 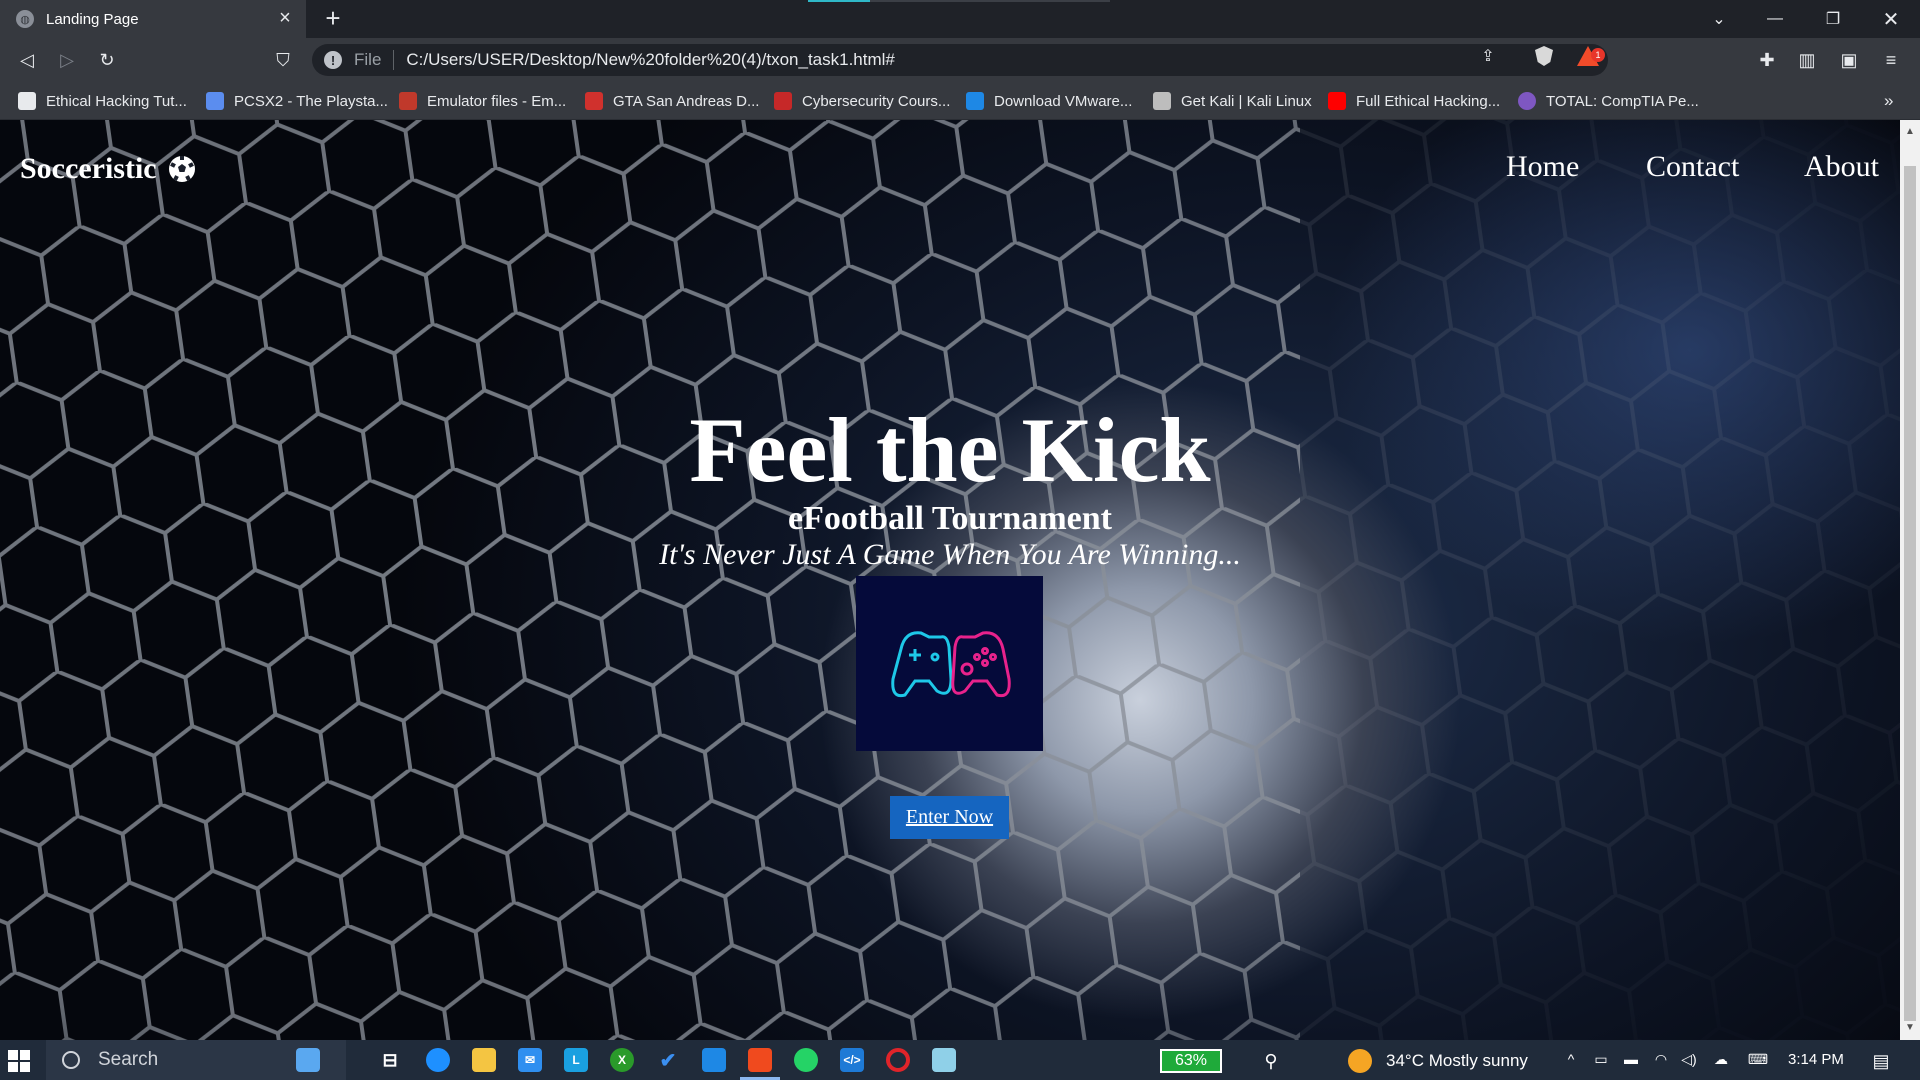 I want to click on opera-icon, so click(x=898, y=1060).